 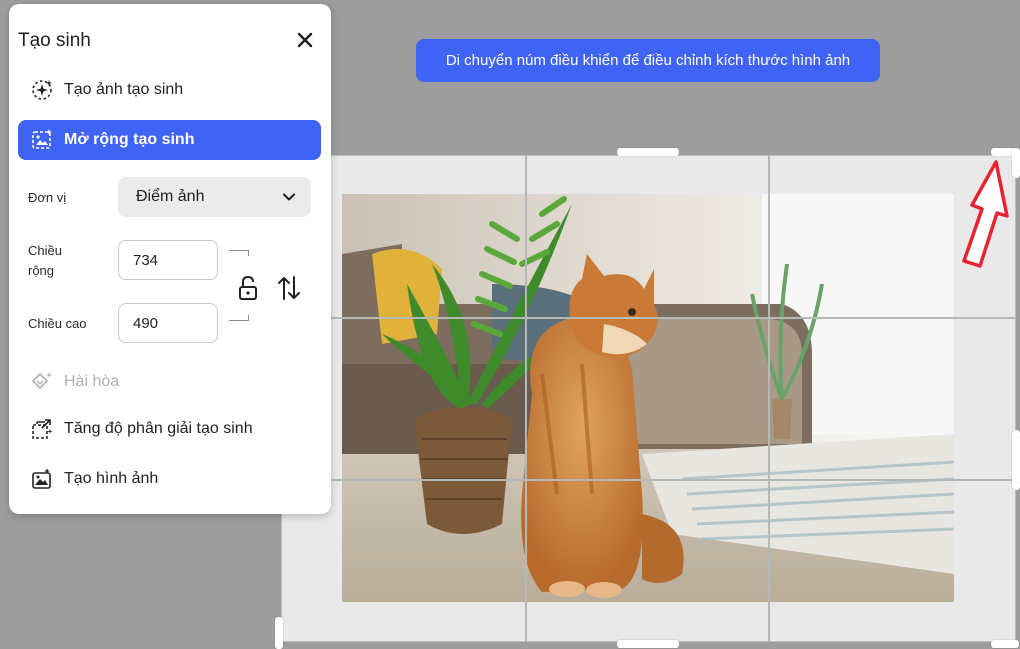 What do you see at coordinates (42, 429) in the screenshot?
I see `upscale-icon` at bounding box center [42, 429].